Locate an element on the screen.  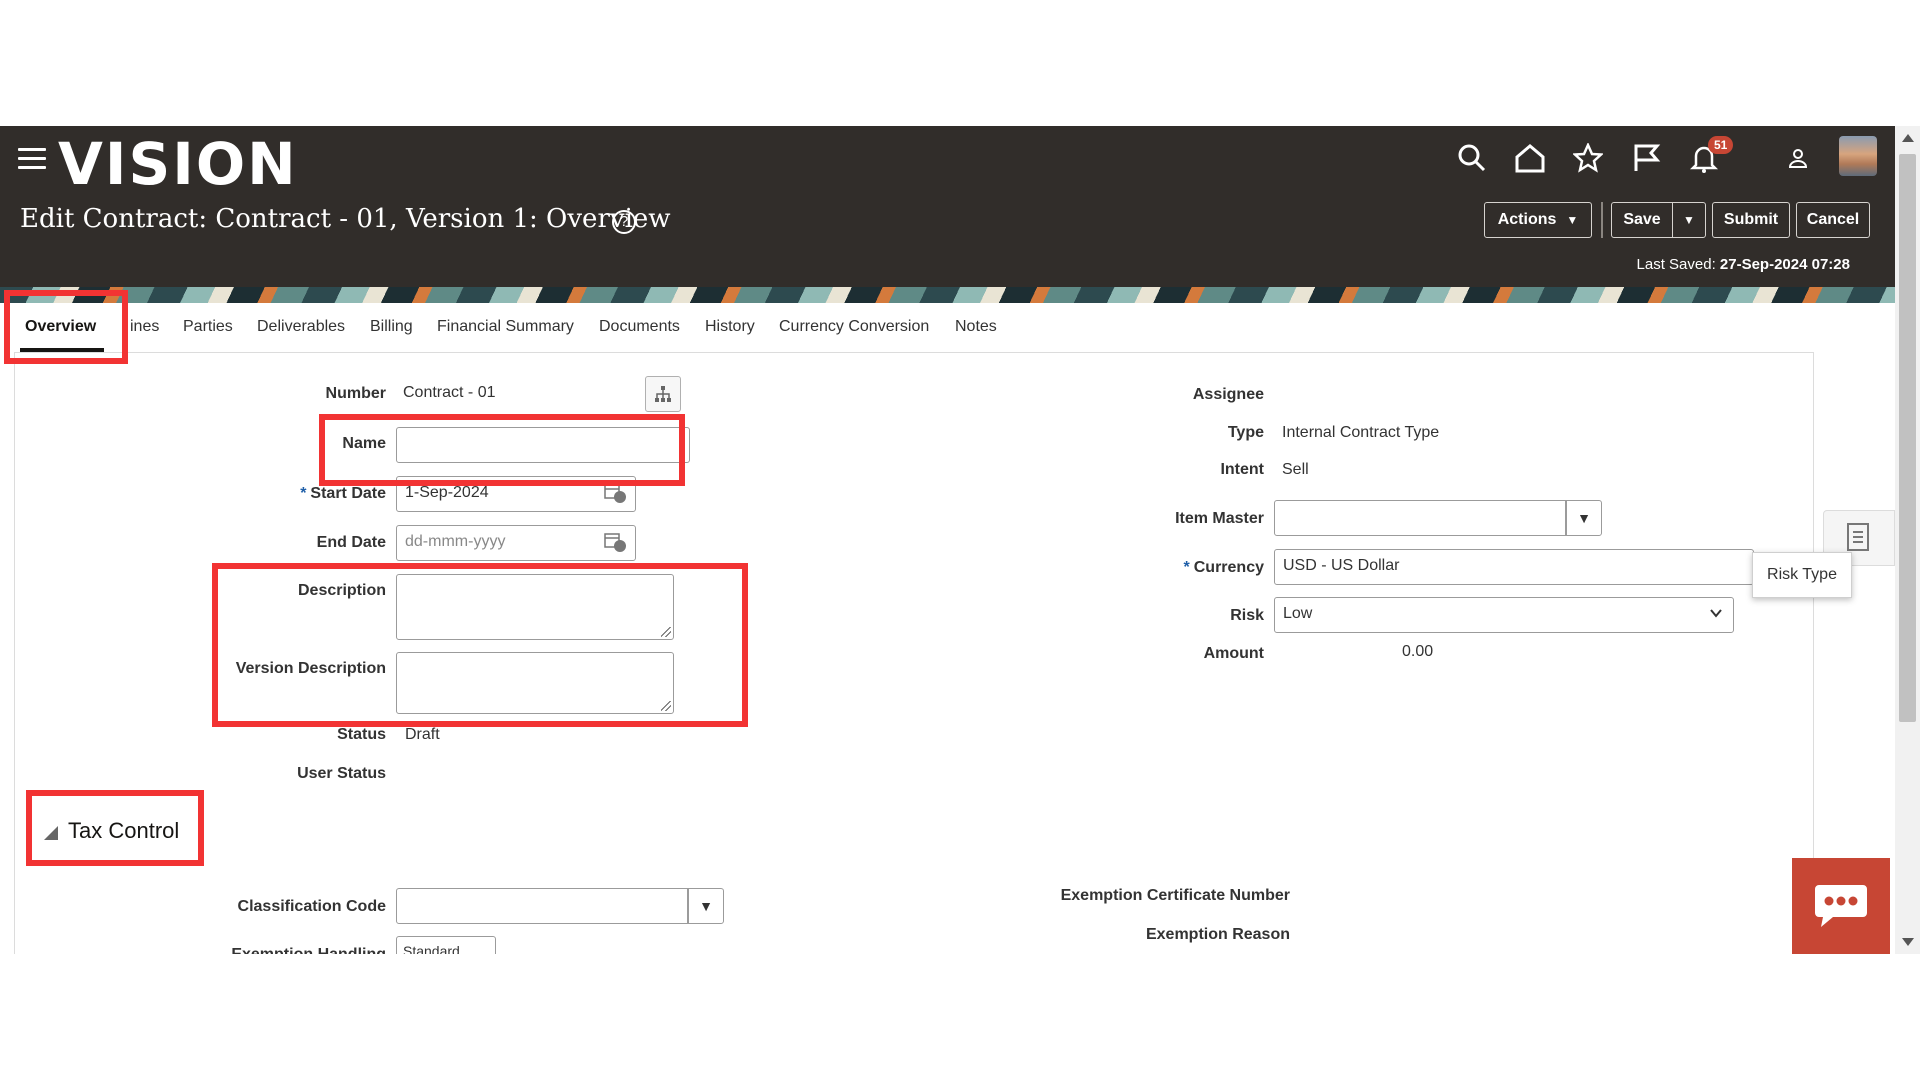
search-icon is located at coordinates (1472, 158).